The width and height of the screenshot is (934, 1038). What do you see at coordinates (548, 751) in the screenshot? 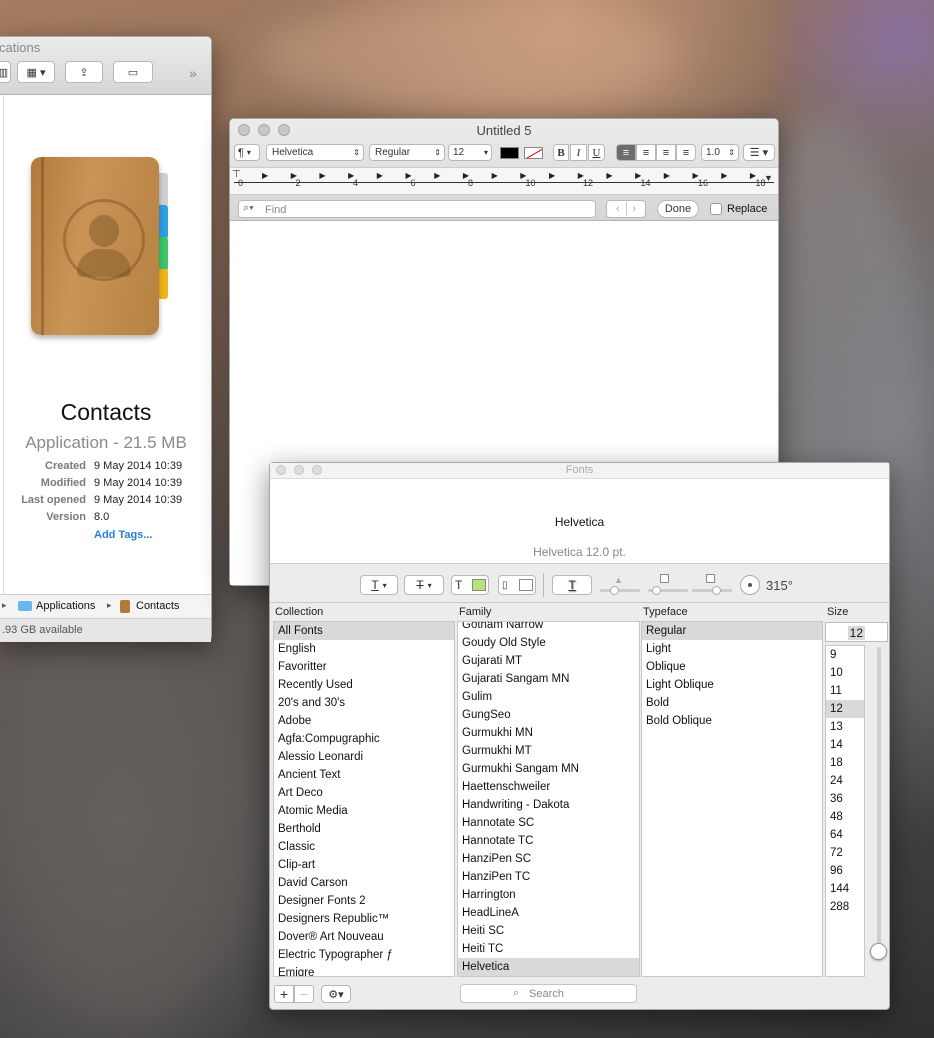
I see `family-item: Gurmukhi MT` at bounding box center [548, 751].